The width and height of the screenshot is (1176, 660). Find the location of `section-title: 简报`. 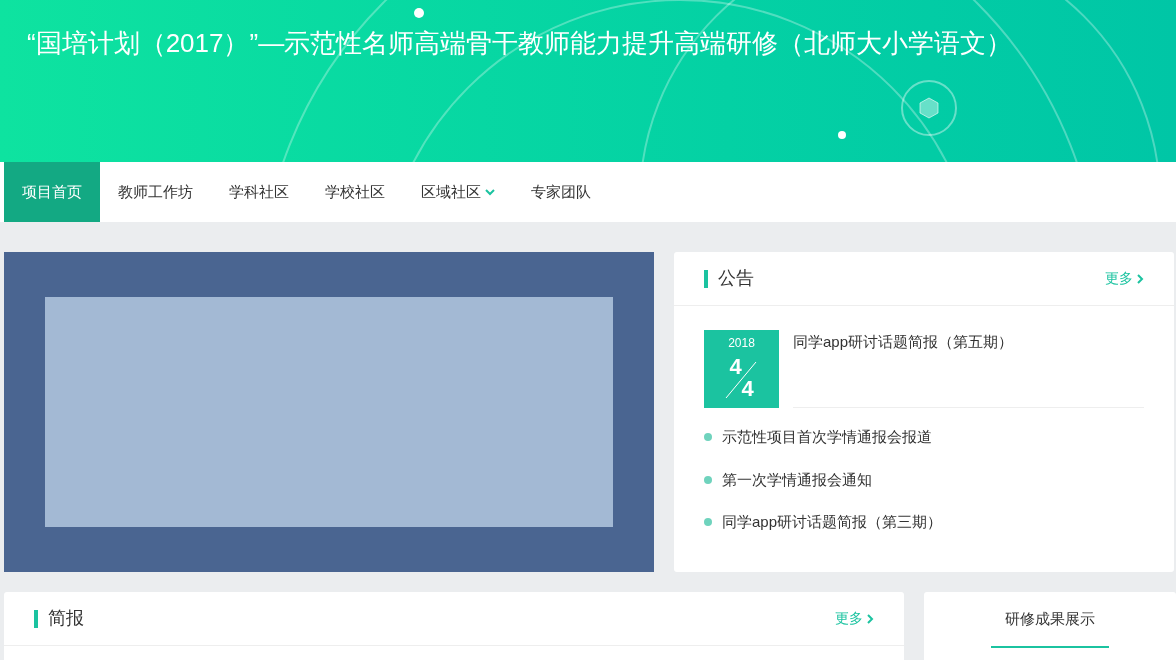

section-title: 简报 is located at coordinates (66, 618).